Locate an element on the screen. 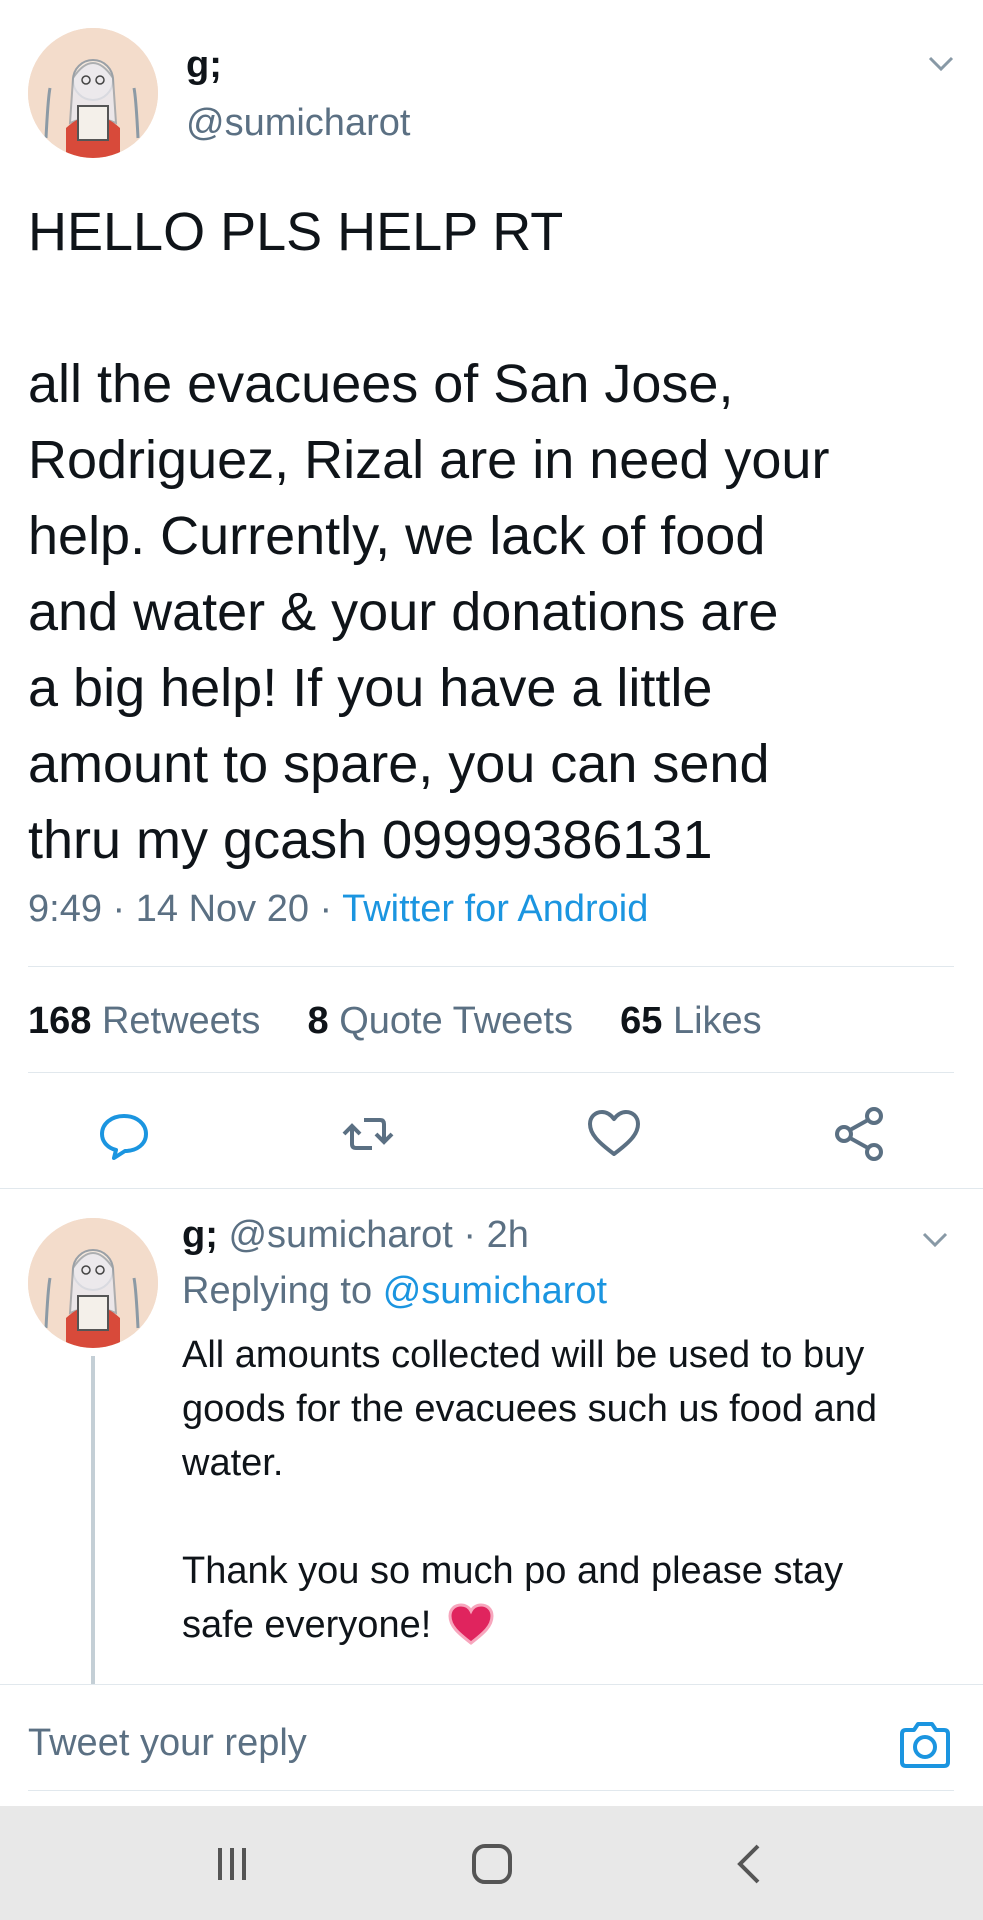  heart-emoji-icon is located at coordinates (471, 1624).